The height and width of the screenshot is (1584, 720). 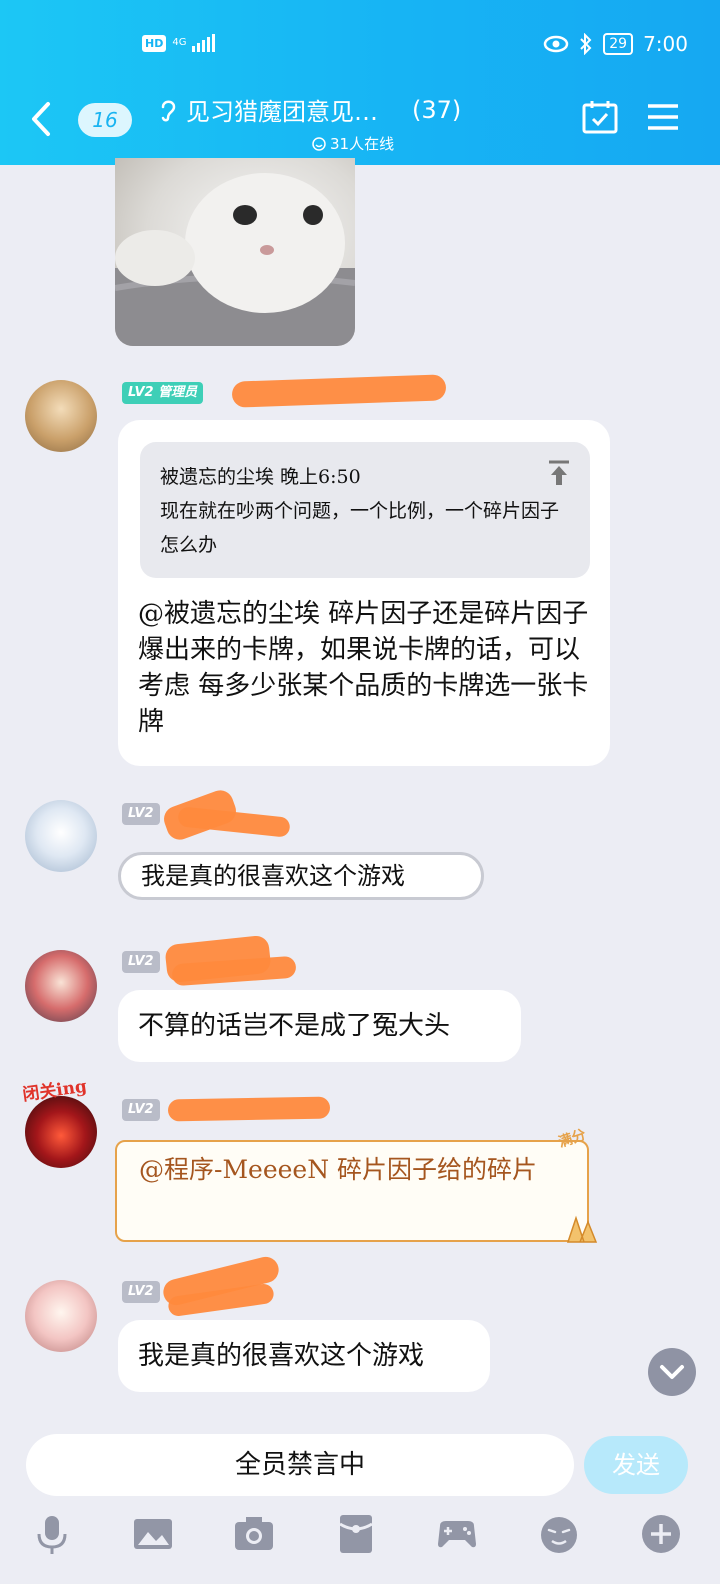 What do you see at coordinates (457, 1534) in the screenshot?
I see `game-icon` at bounding box center [457, 1534].